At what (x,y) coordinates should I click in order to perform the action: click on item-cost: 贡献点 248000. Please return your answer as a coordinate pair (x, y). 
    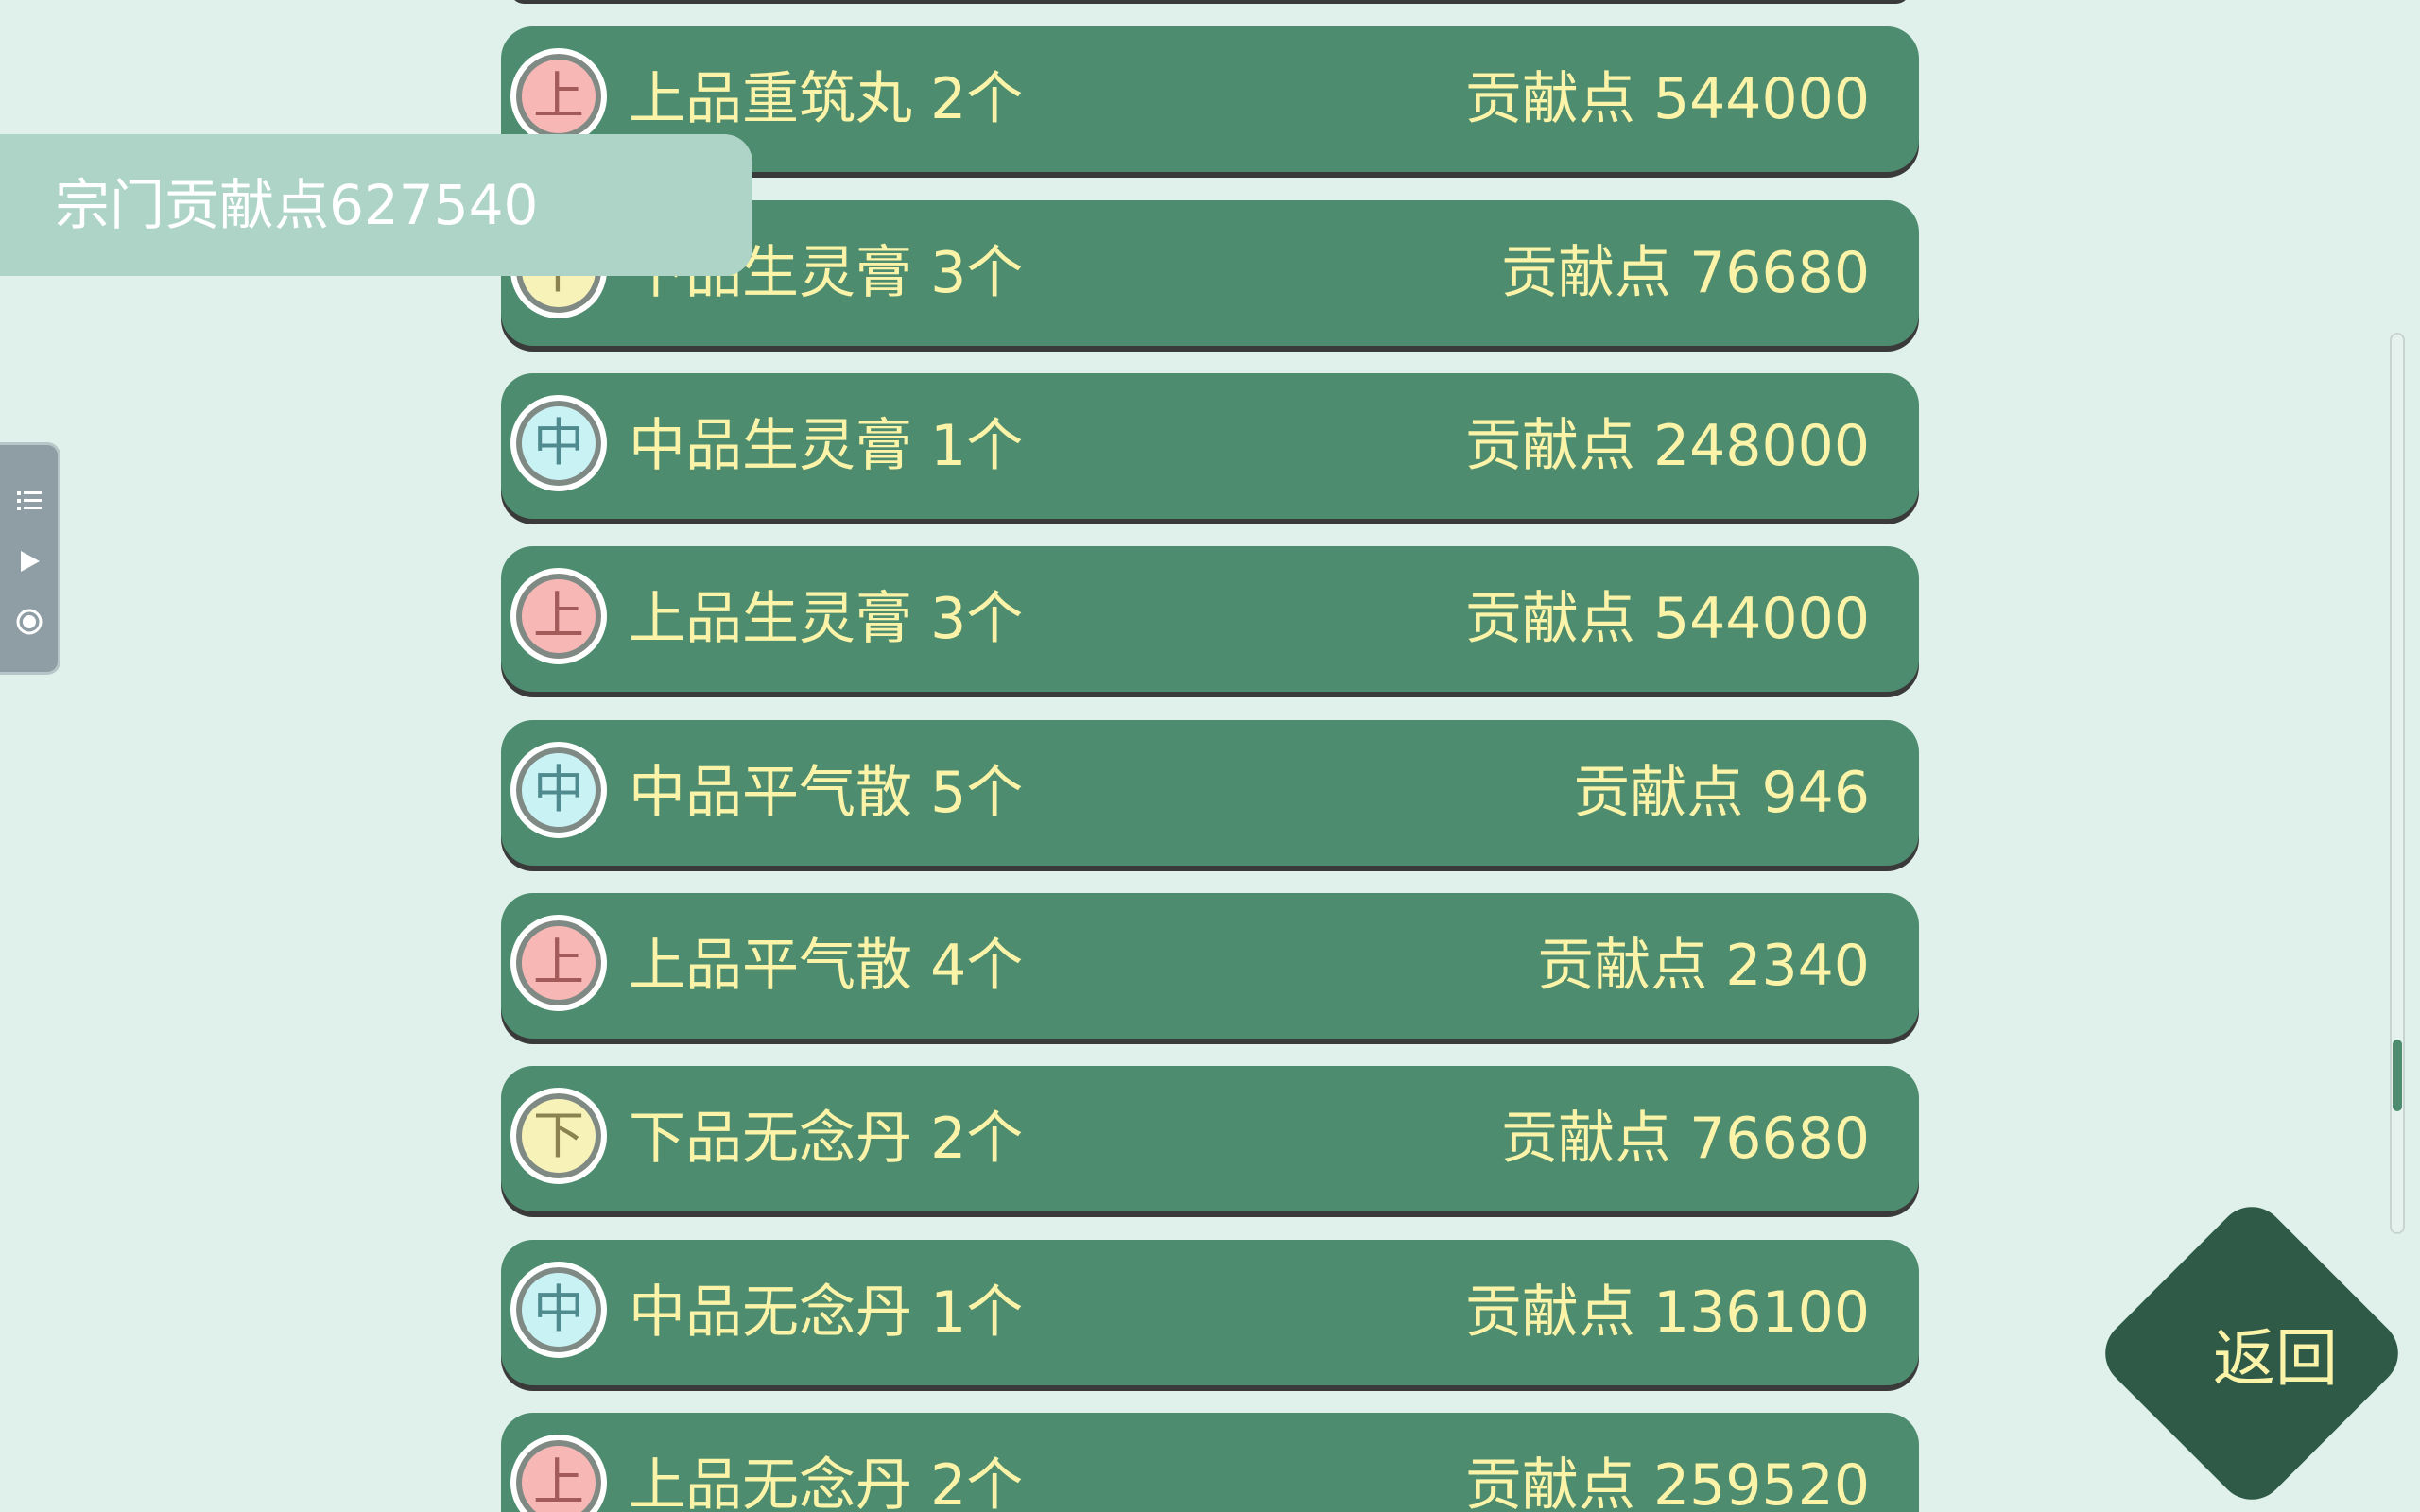
    Looking at the image, I should click on (1667, 446).